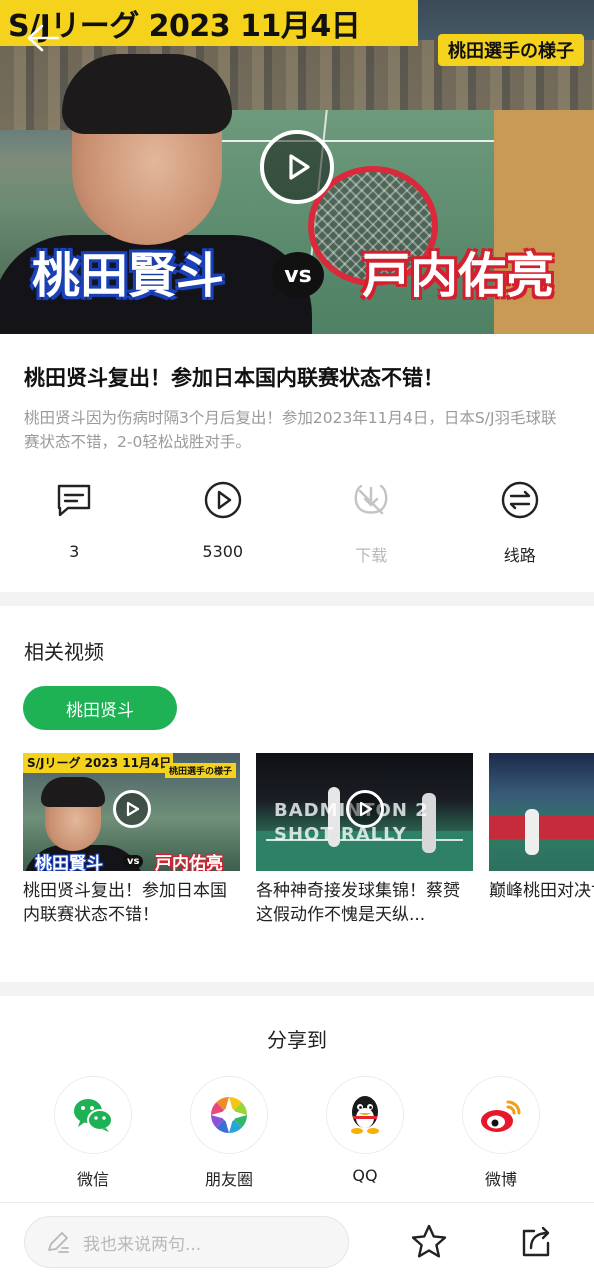  I want to click on favorite-button, so click(429, 1242).